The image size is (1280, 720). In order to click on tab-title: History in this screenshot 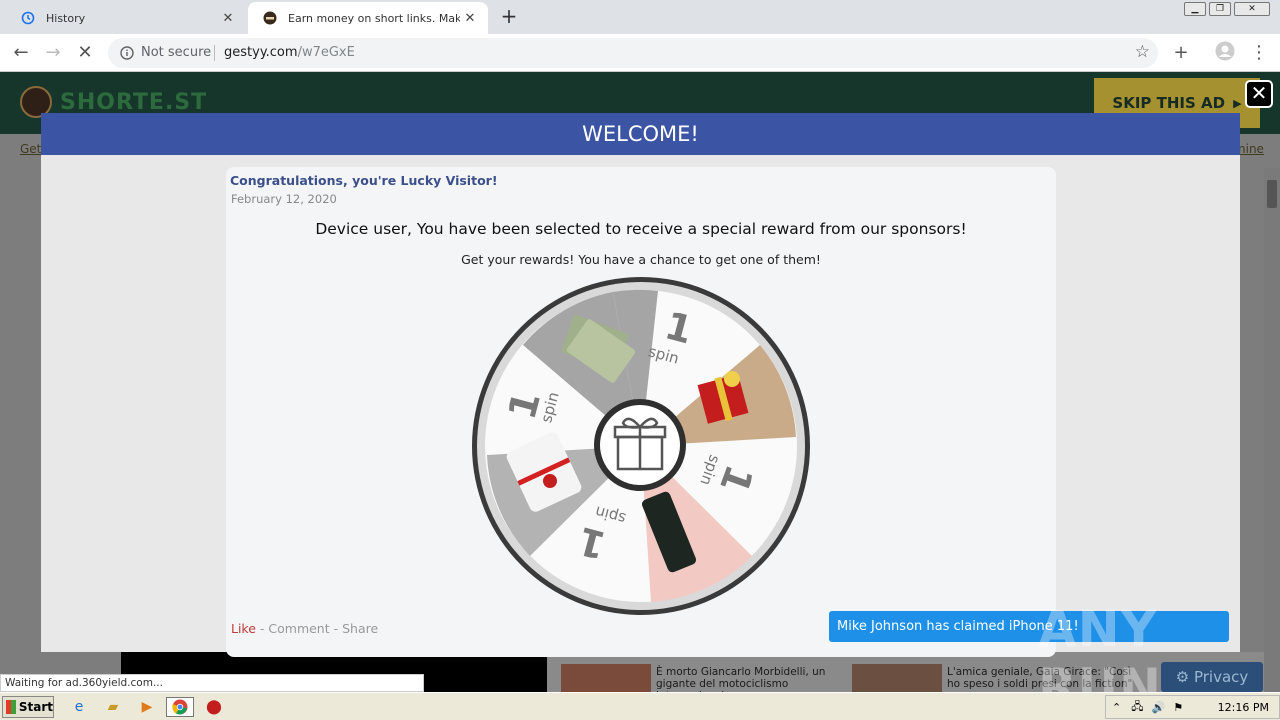, I will do `click(66, 18)`.